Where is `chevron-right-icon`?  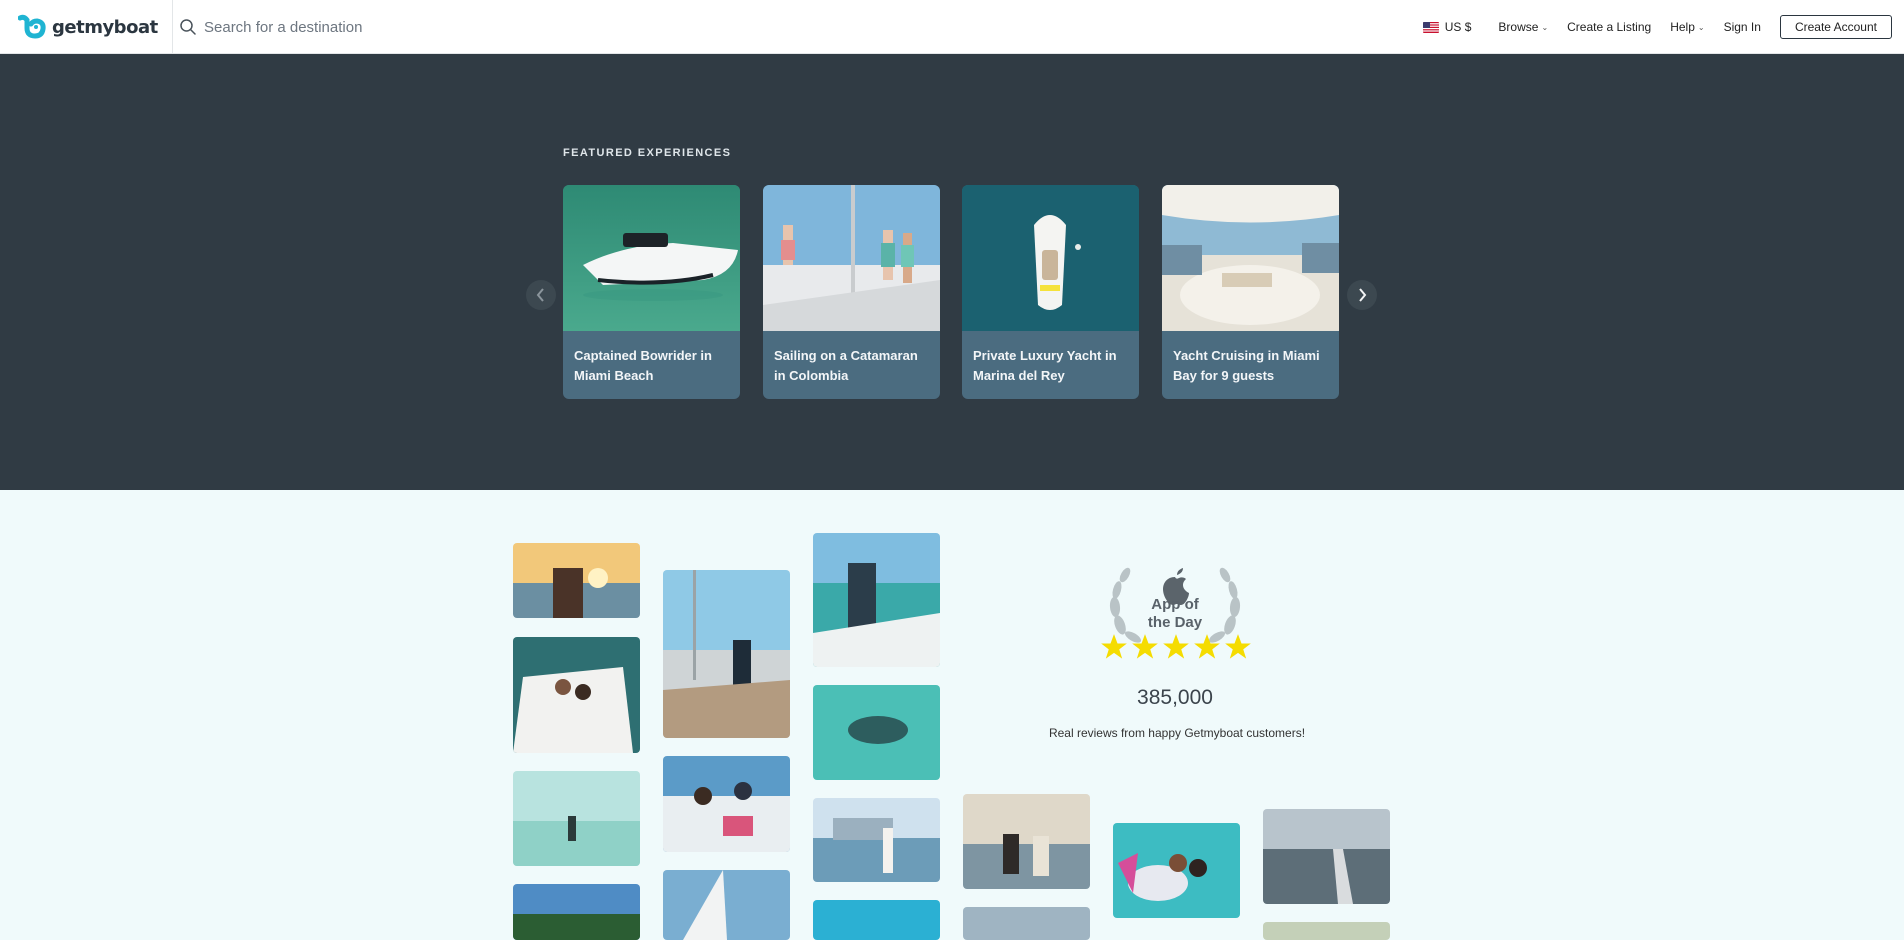
chevron-right-icon is located at coordinates (1363, 295).